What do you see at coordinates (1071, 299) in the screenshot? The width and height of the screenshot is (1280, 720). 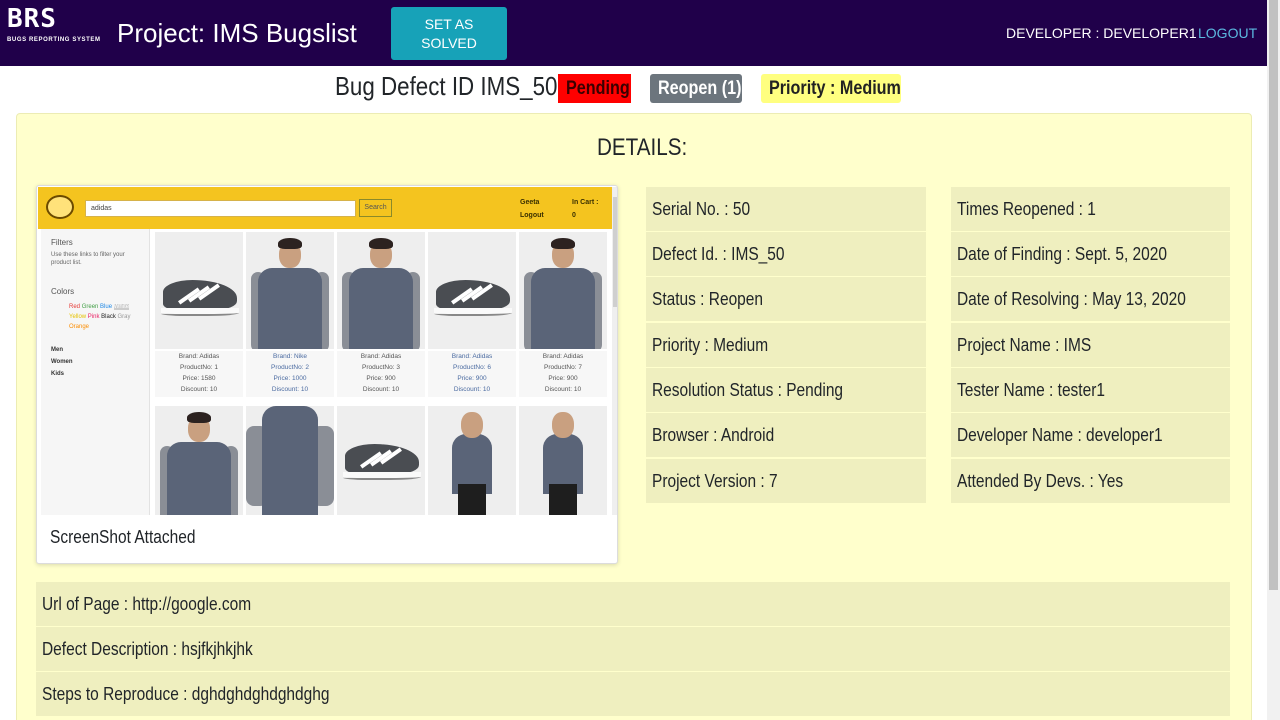 I see `field-text: Date of Resolving : May 13, 2020` at bounding box center [1071, 299].